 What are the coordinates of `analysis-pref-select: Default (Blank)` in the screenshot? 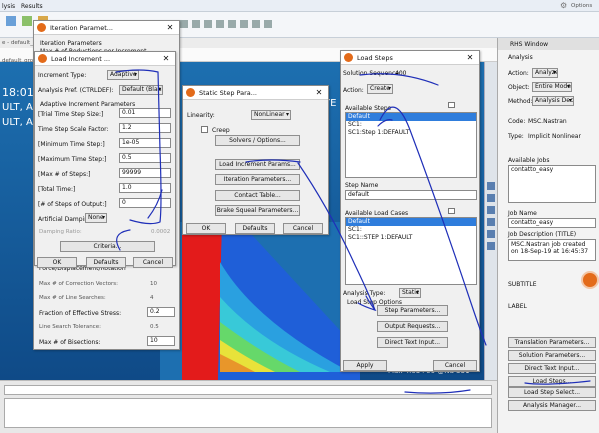 It's located at (141, 90).